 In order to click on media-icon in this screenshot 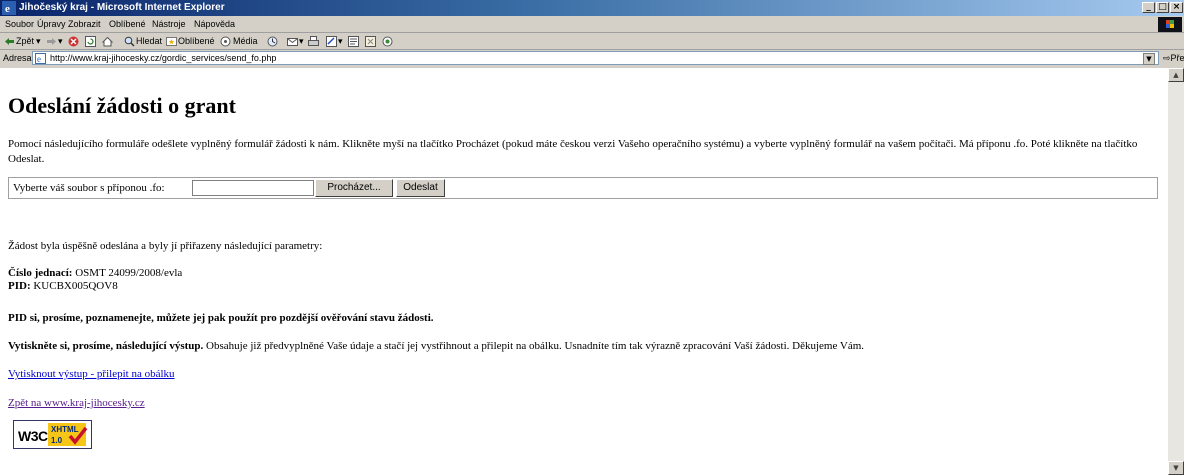, I will do `click(225, 41)`.